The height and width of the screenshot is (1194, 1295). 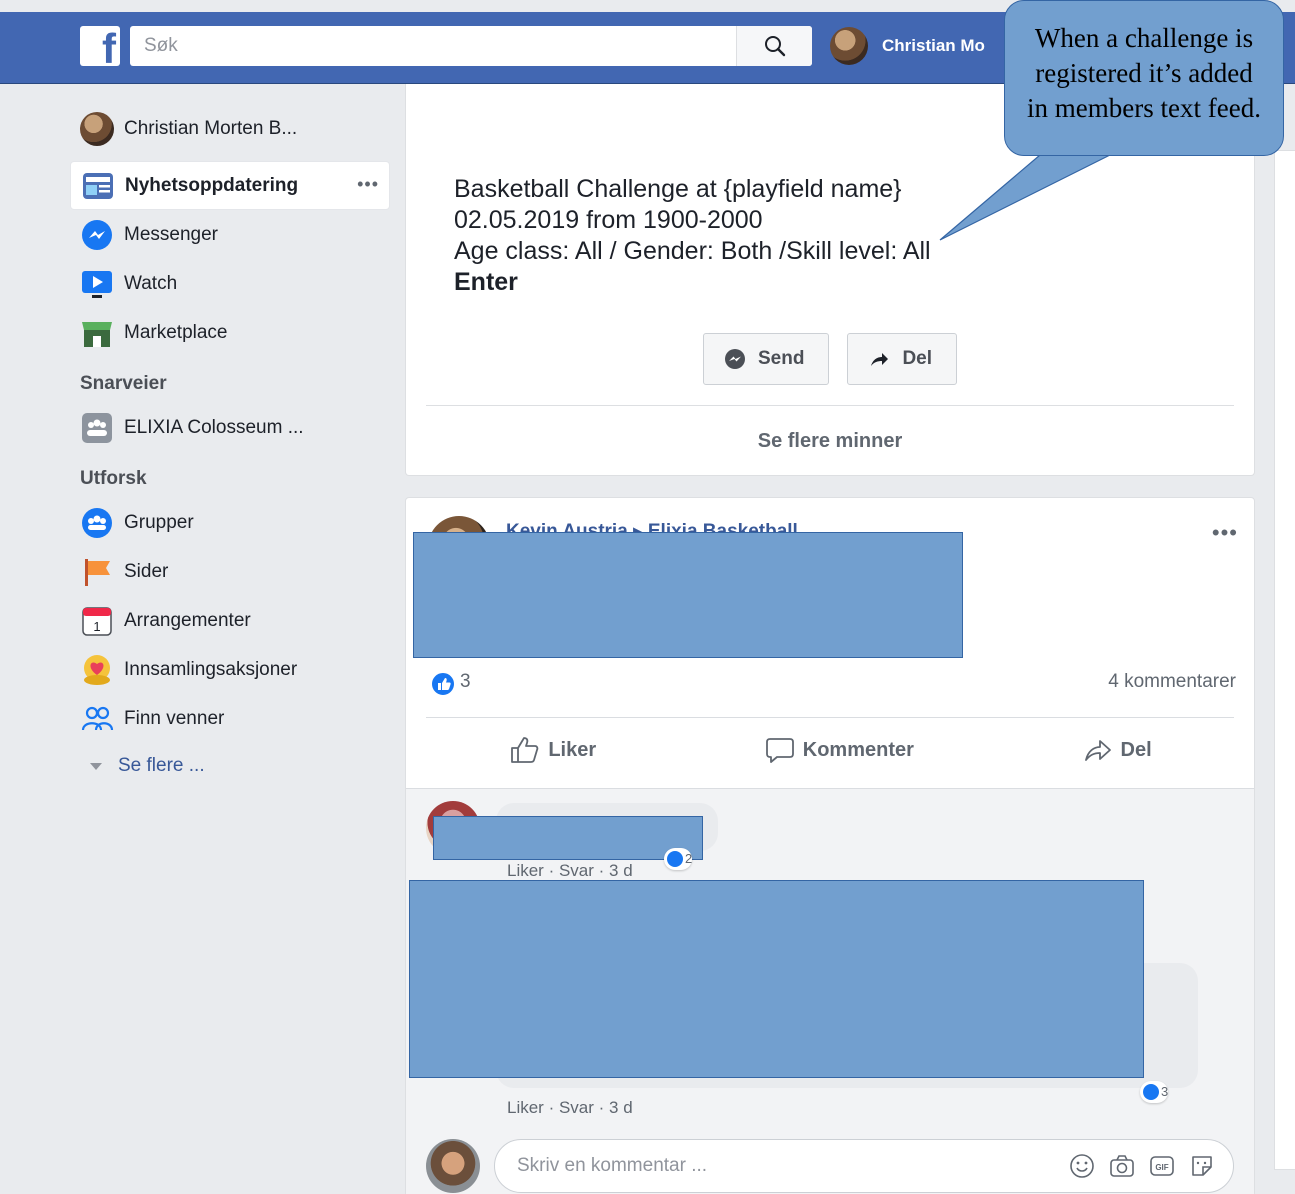 What do you see at coordinates (174, 718) in the screenshot?
I see `sidebar-item-label: Finn venner` at bounding box center [174, 718].